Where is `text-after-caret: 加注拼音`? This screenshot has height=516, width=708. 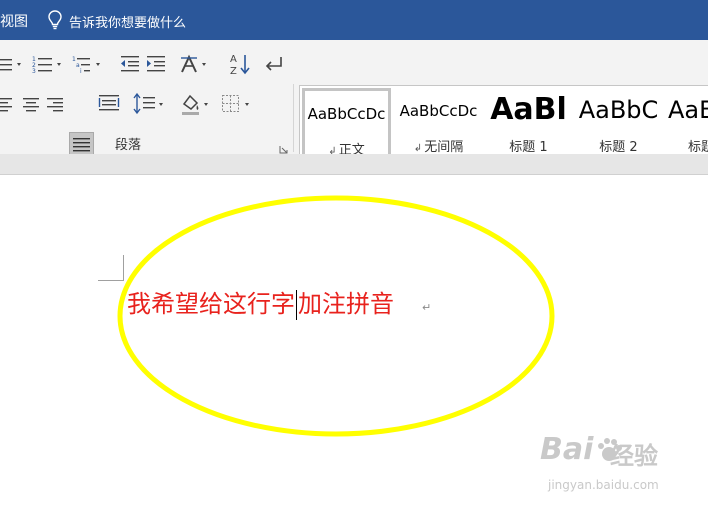 text-after-caret: 加注拼音 is located at coordinates (346, 304).